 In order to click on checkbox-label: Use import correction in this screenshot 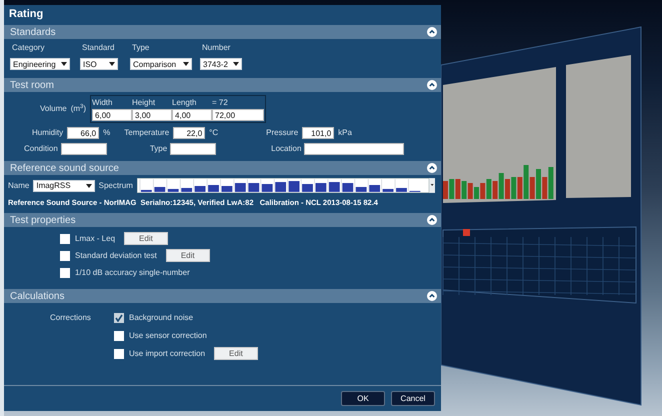, I will do `click(167, 354)`.